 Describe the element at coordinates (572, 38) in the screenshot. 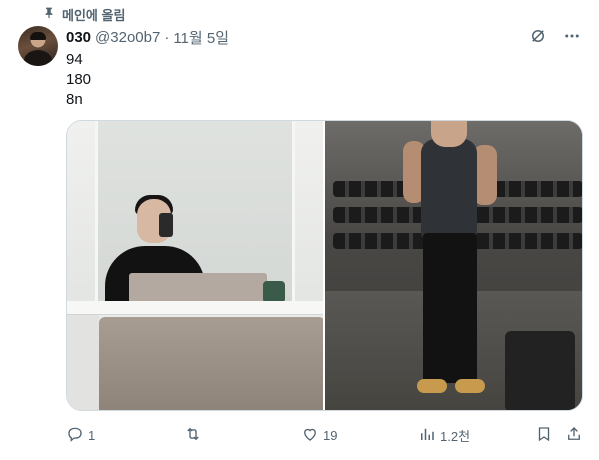

I see `more-icon` at that location.